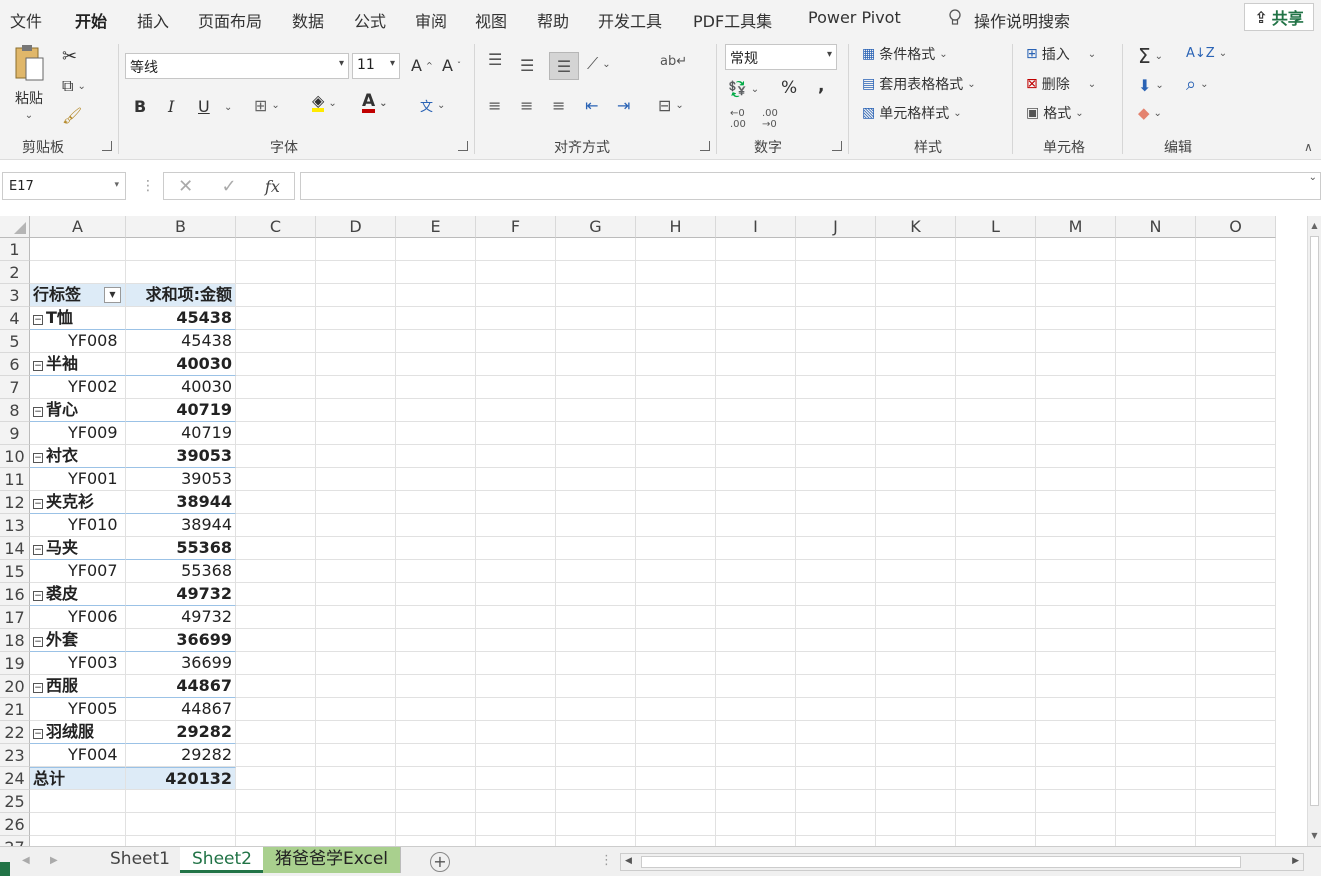 This screenshot has height=876, width=1321. What do you see at coordinates (78, 387) in the screenshot?
I see `pivot-item-label: YF002` at bounding box center [78, 387].